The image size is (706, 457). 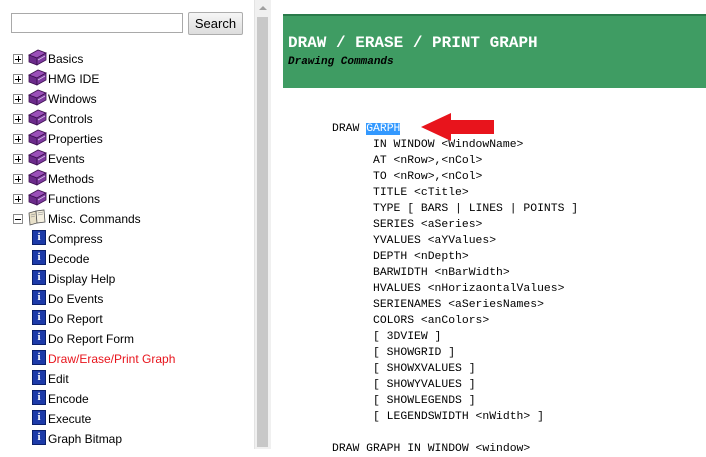 I want to click on code-line: [ LEGENDSWIDTH <nWidth> ], so click(x=438, y=417).